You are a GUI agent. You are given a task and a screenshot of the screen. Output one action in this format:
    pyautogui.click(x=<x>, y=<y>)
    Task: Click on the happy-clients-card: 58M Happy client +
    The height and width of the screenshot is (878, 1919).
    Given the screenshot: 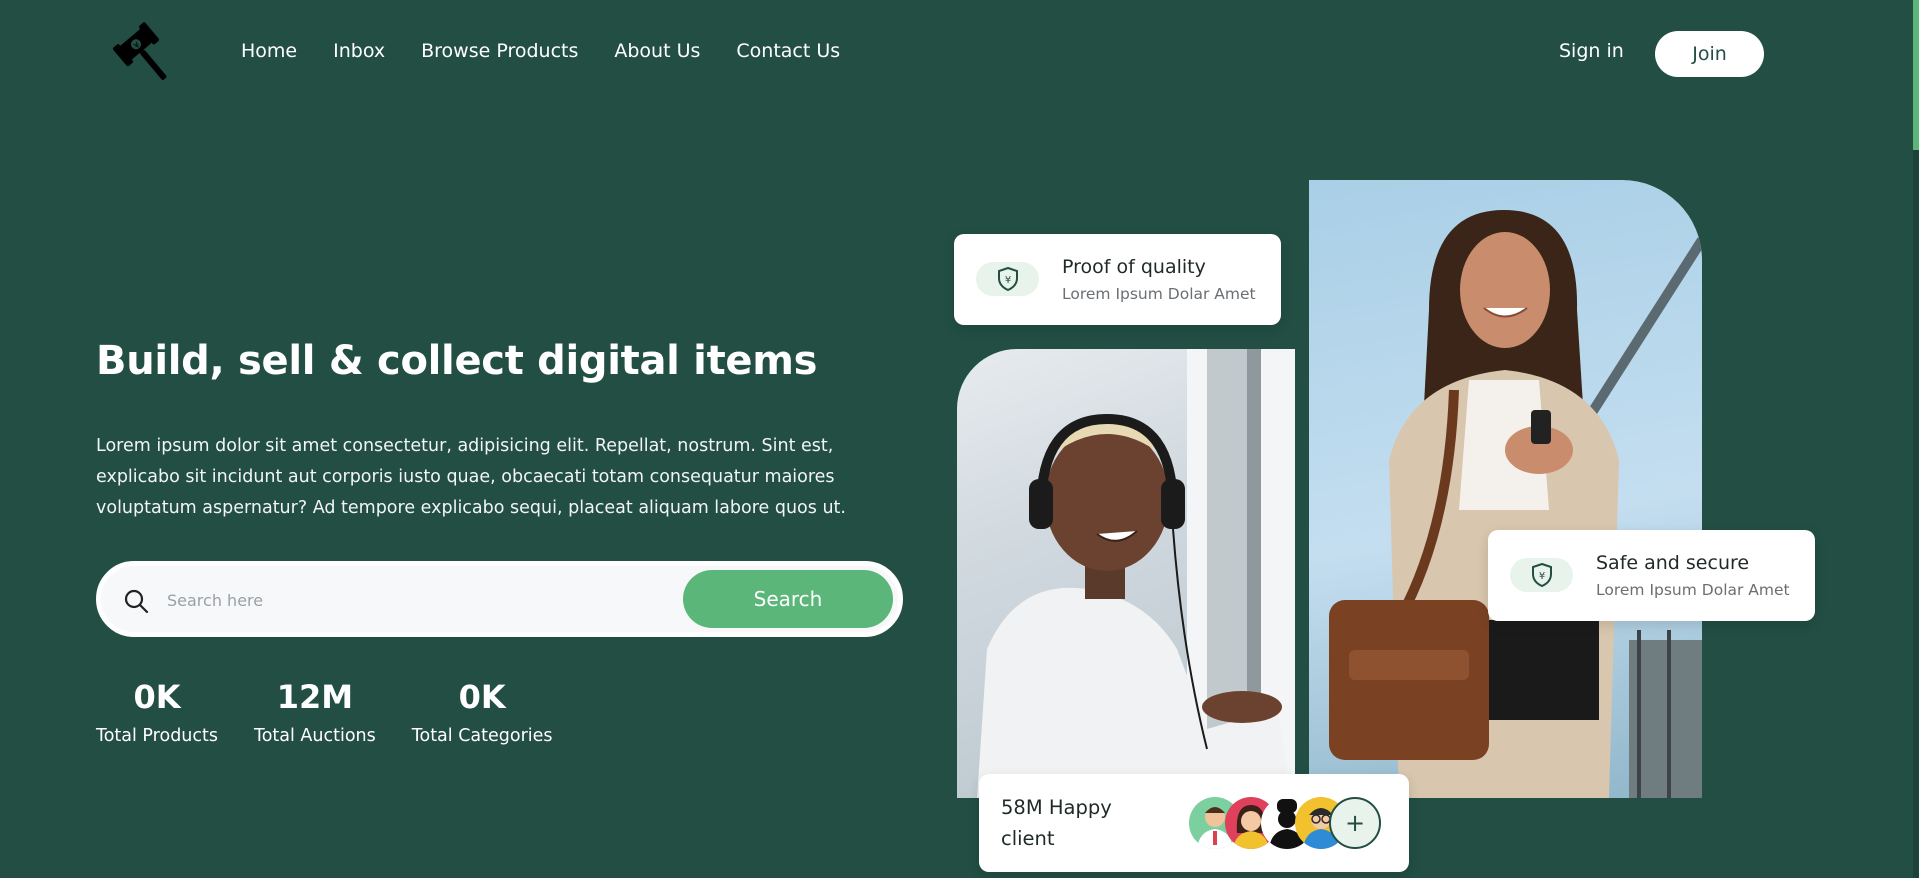 What is the action you would take?
    pyautogui.click(x=1194, y=823)
    